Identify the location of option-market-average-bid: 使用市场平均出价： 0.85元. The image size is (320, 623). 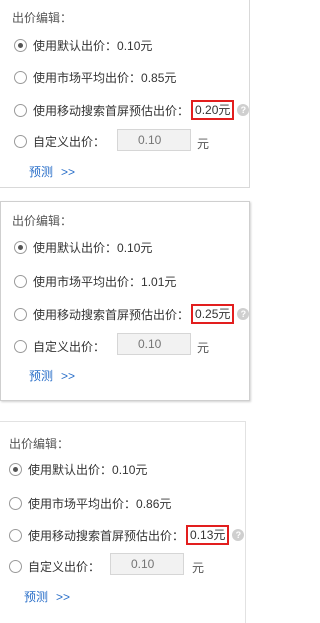
(95, 77).